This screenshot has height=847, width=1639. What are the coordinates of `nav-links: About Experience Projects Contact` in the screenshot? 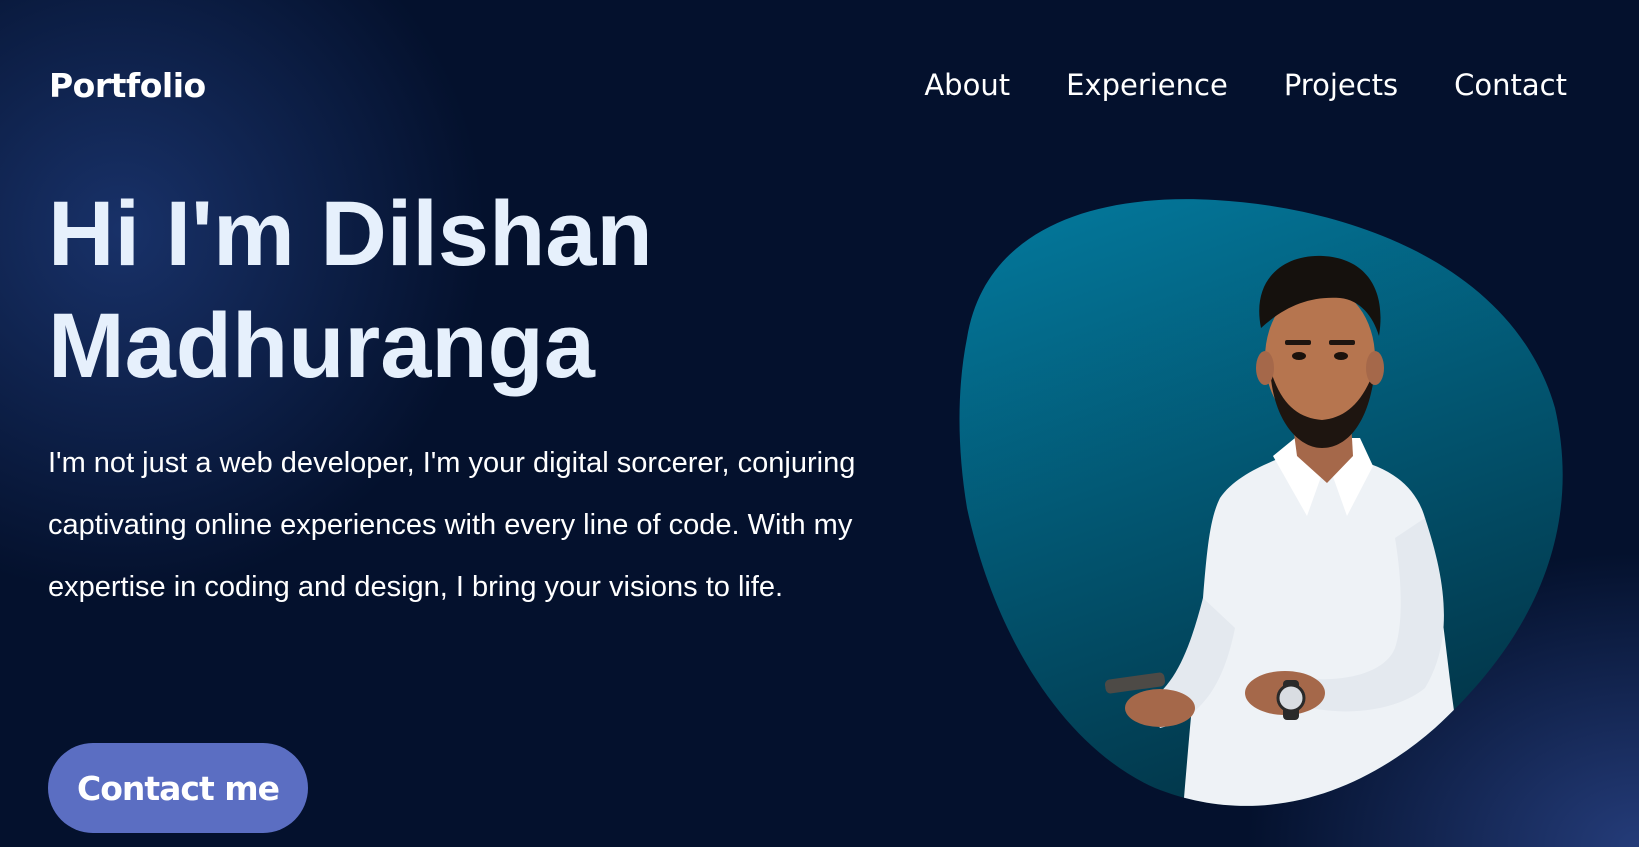 It's located at (1245, 85).